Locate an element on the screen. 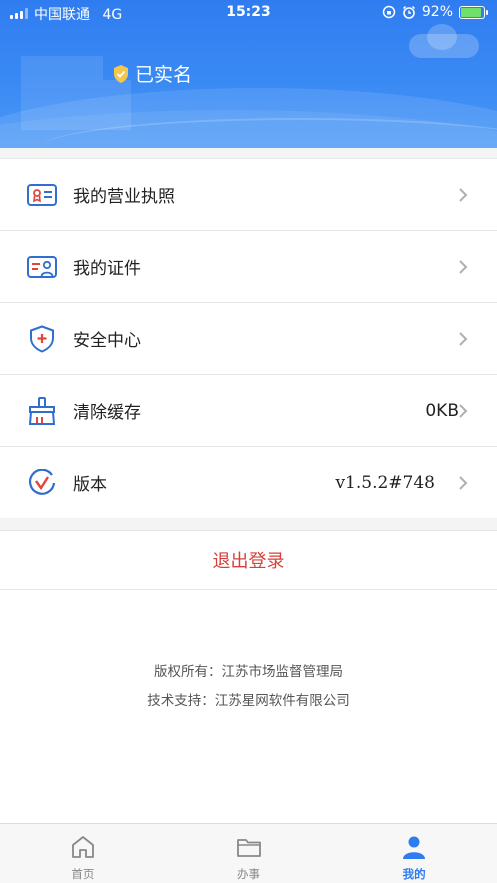 This screenshot has width=497, height=883. shield-icon is located at coordinates (42, 339).